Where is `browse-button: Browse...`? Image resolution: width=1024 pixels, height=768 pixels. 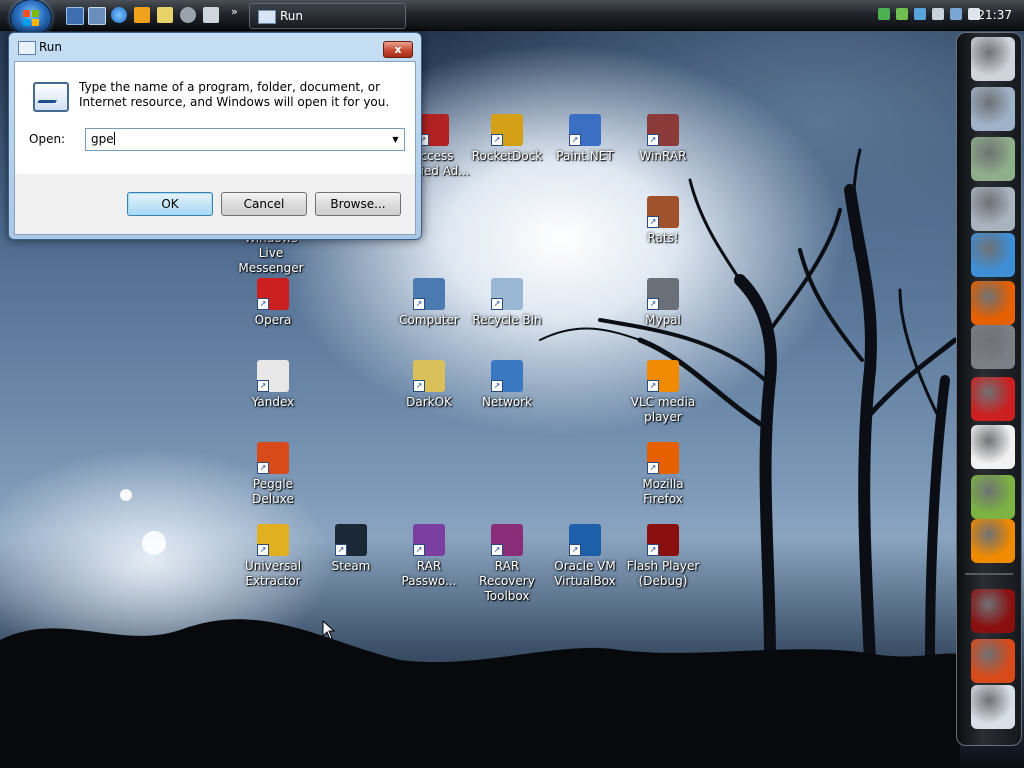
browse-button: Browse... is located at coordinates (358, 204).